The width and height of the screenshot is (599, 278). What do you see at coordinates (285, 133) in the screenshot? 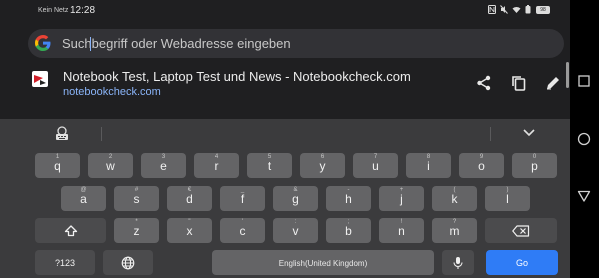
I see `keyboard-toolbar` at bounding box center [285, 133].